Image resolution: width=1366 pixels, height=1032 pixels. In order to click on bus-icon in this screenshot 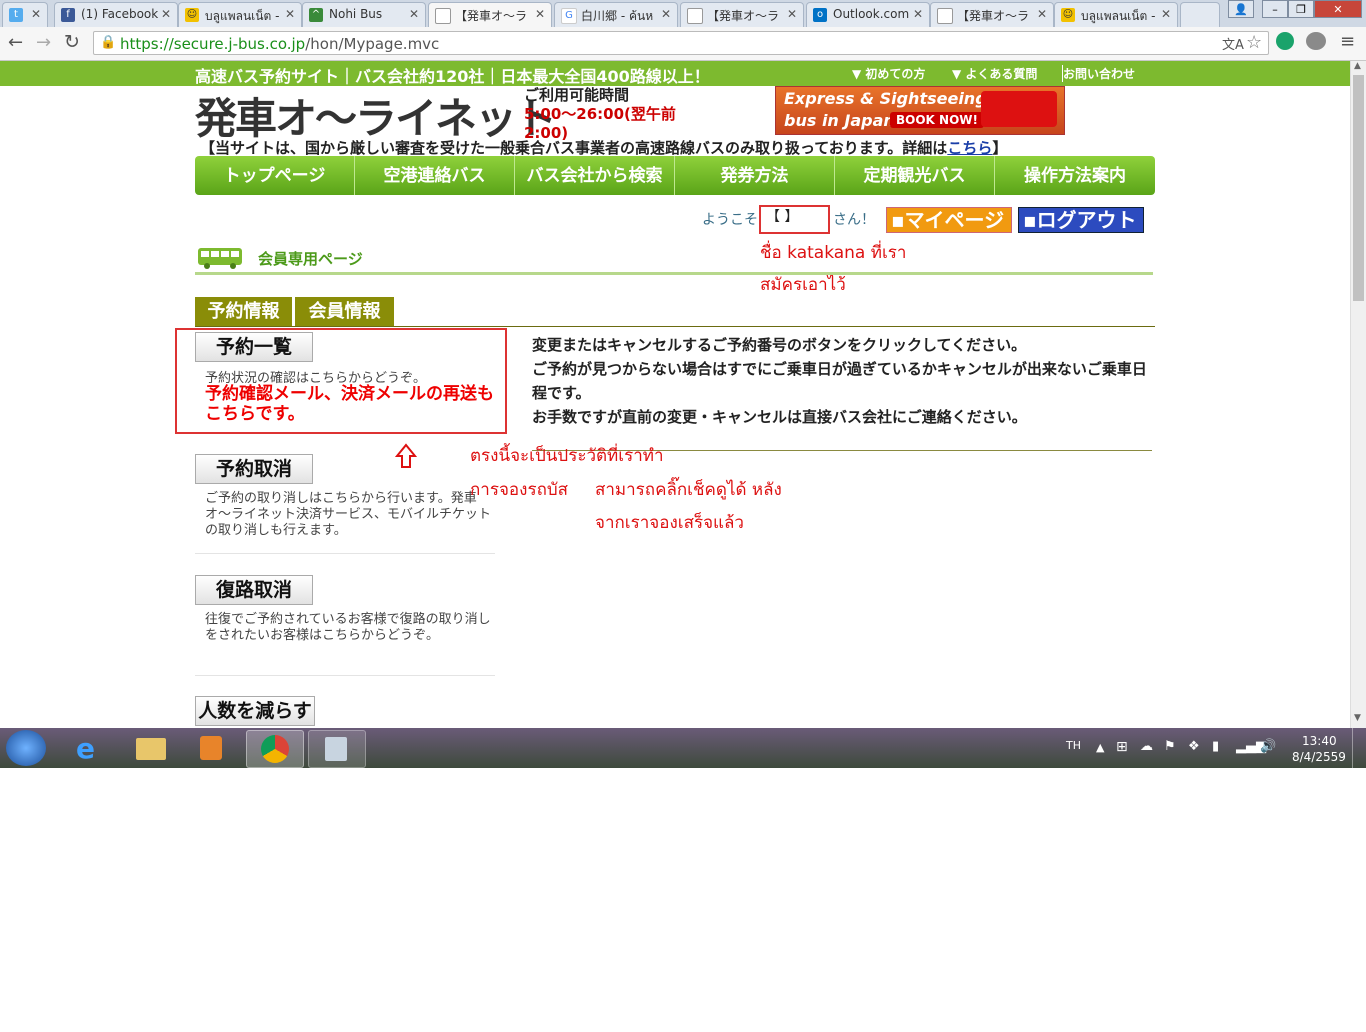, I will do `click(220, 258)`.